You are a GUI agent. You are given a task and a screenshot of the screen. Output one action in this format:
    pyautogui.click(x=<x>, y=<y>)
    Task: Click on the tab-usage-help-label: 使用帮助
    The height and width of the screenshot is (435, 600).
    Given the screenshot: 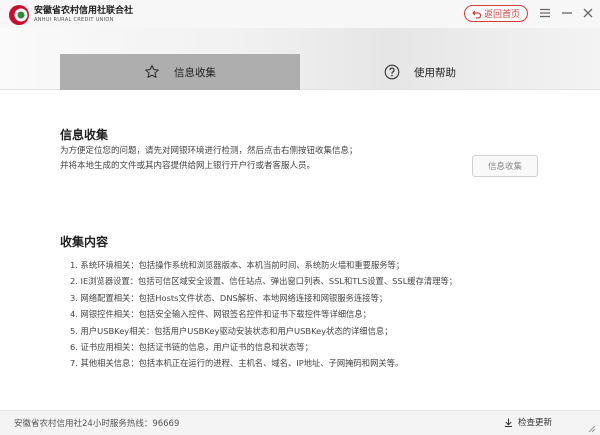 What is the action you would take?
    pyautogui.click(x=435, y=72)
    